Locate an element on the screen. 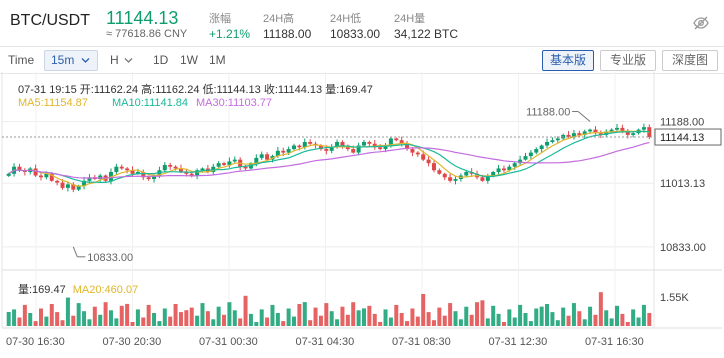  volume-bars is located at coordinates (329, 309).